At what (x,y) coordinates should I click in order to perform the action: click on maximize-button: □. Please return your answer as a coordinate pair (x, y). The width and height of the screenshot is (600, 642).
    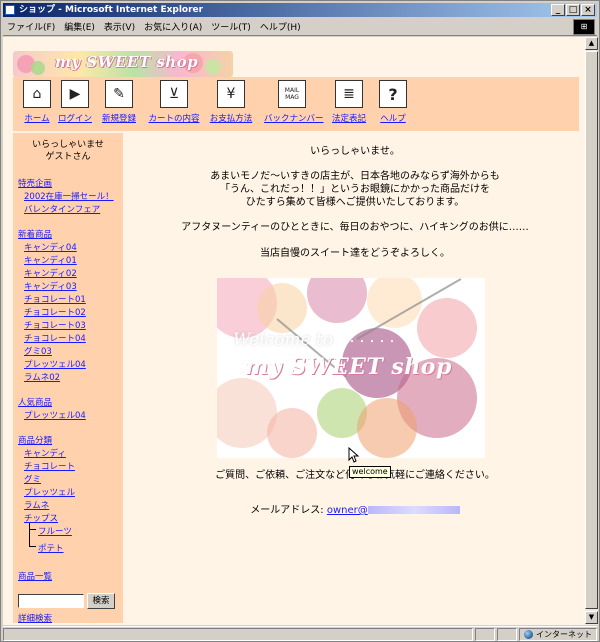
    Looking at the image, I should click on (573, 10).